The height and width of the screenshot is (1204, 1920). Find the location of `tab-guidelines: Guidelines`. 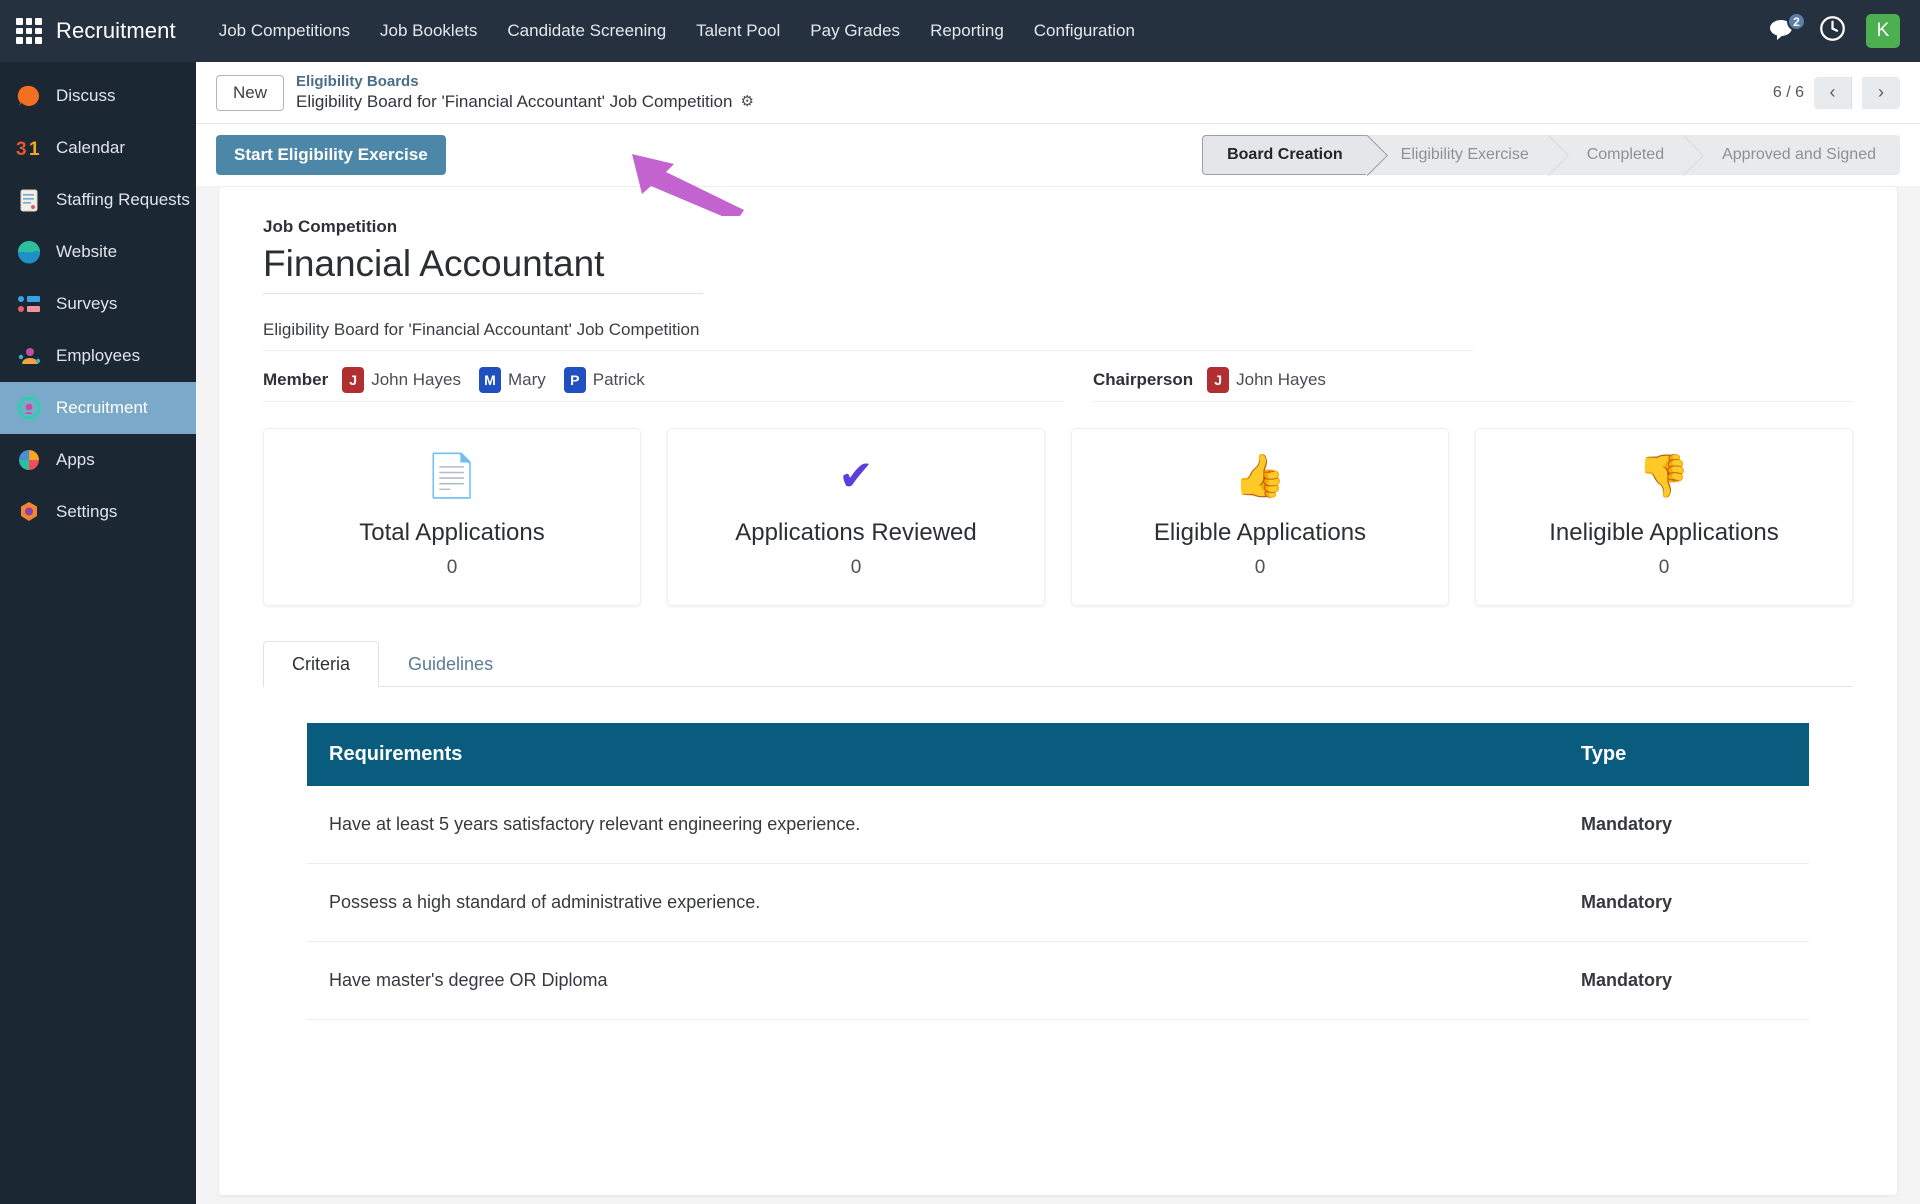

tab-guidelines: Guidelines is located at coordinates (450, 664).